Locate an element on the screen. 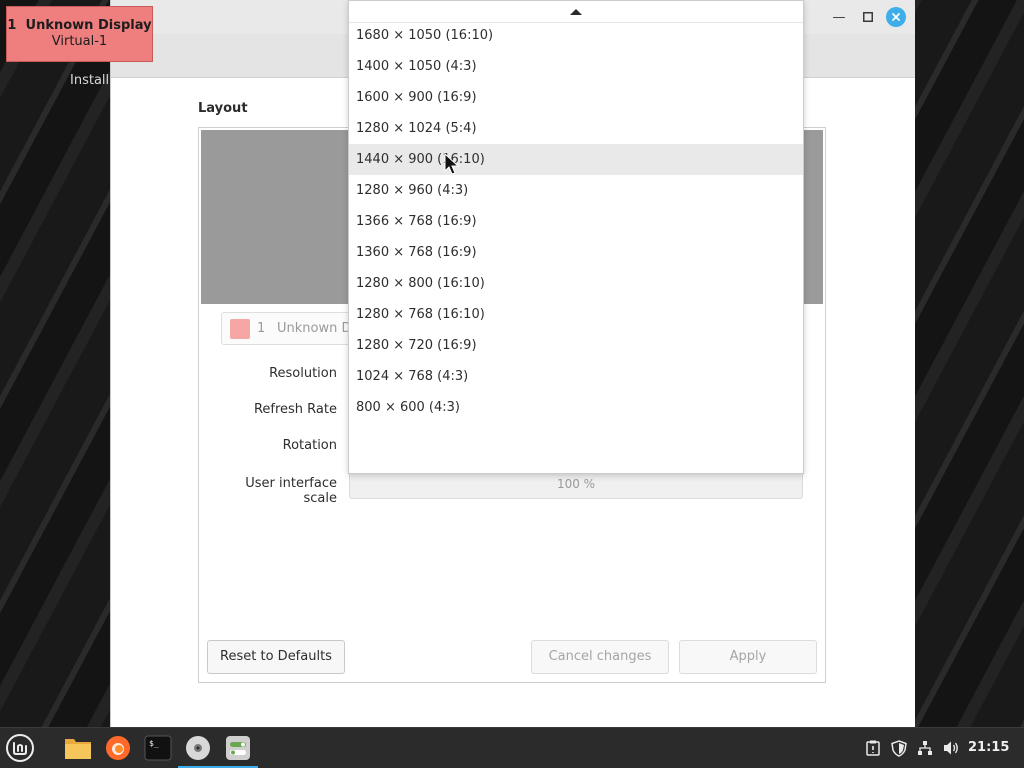  disc-icon is located at coordinates (198, 748).